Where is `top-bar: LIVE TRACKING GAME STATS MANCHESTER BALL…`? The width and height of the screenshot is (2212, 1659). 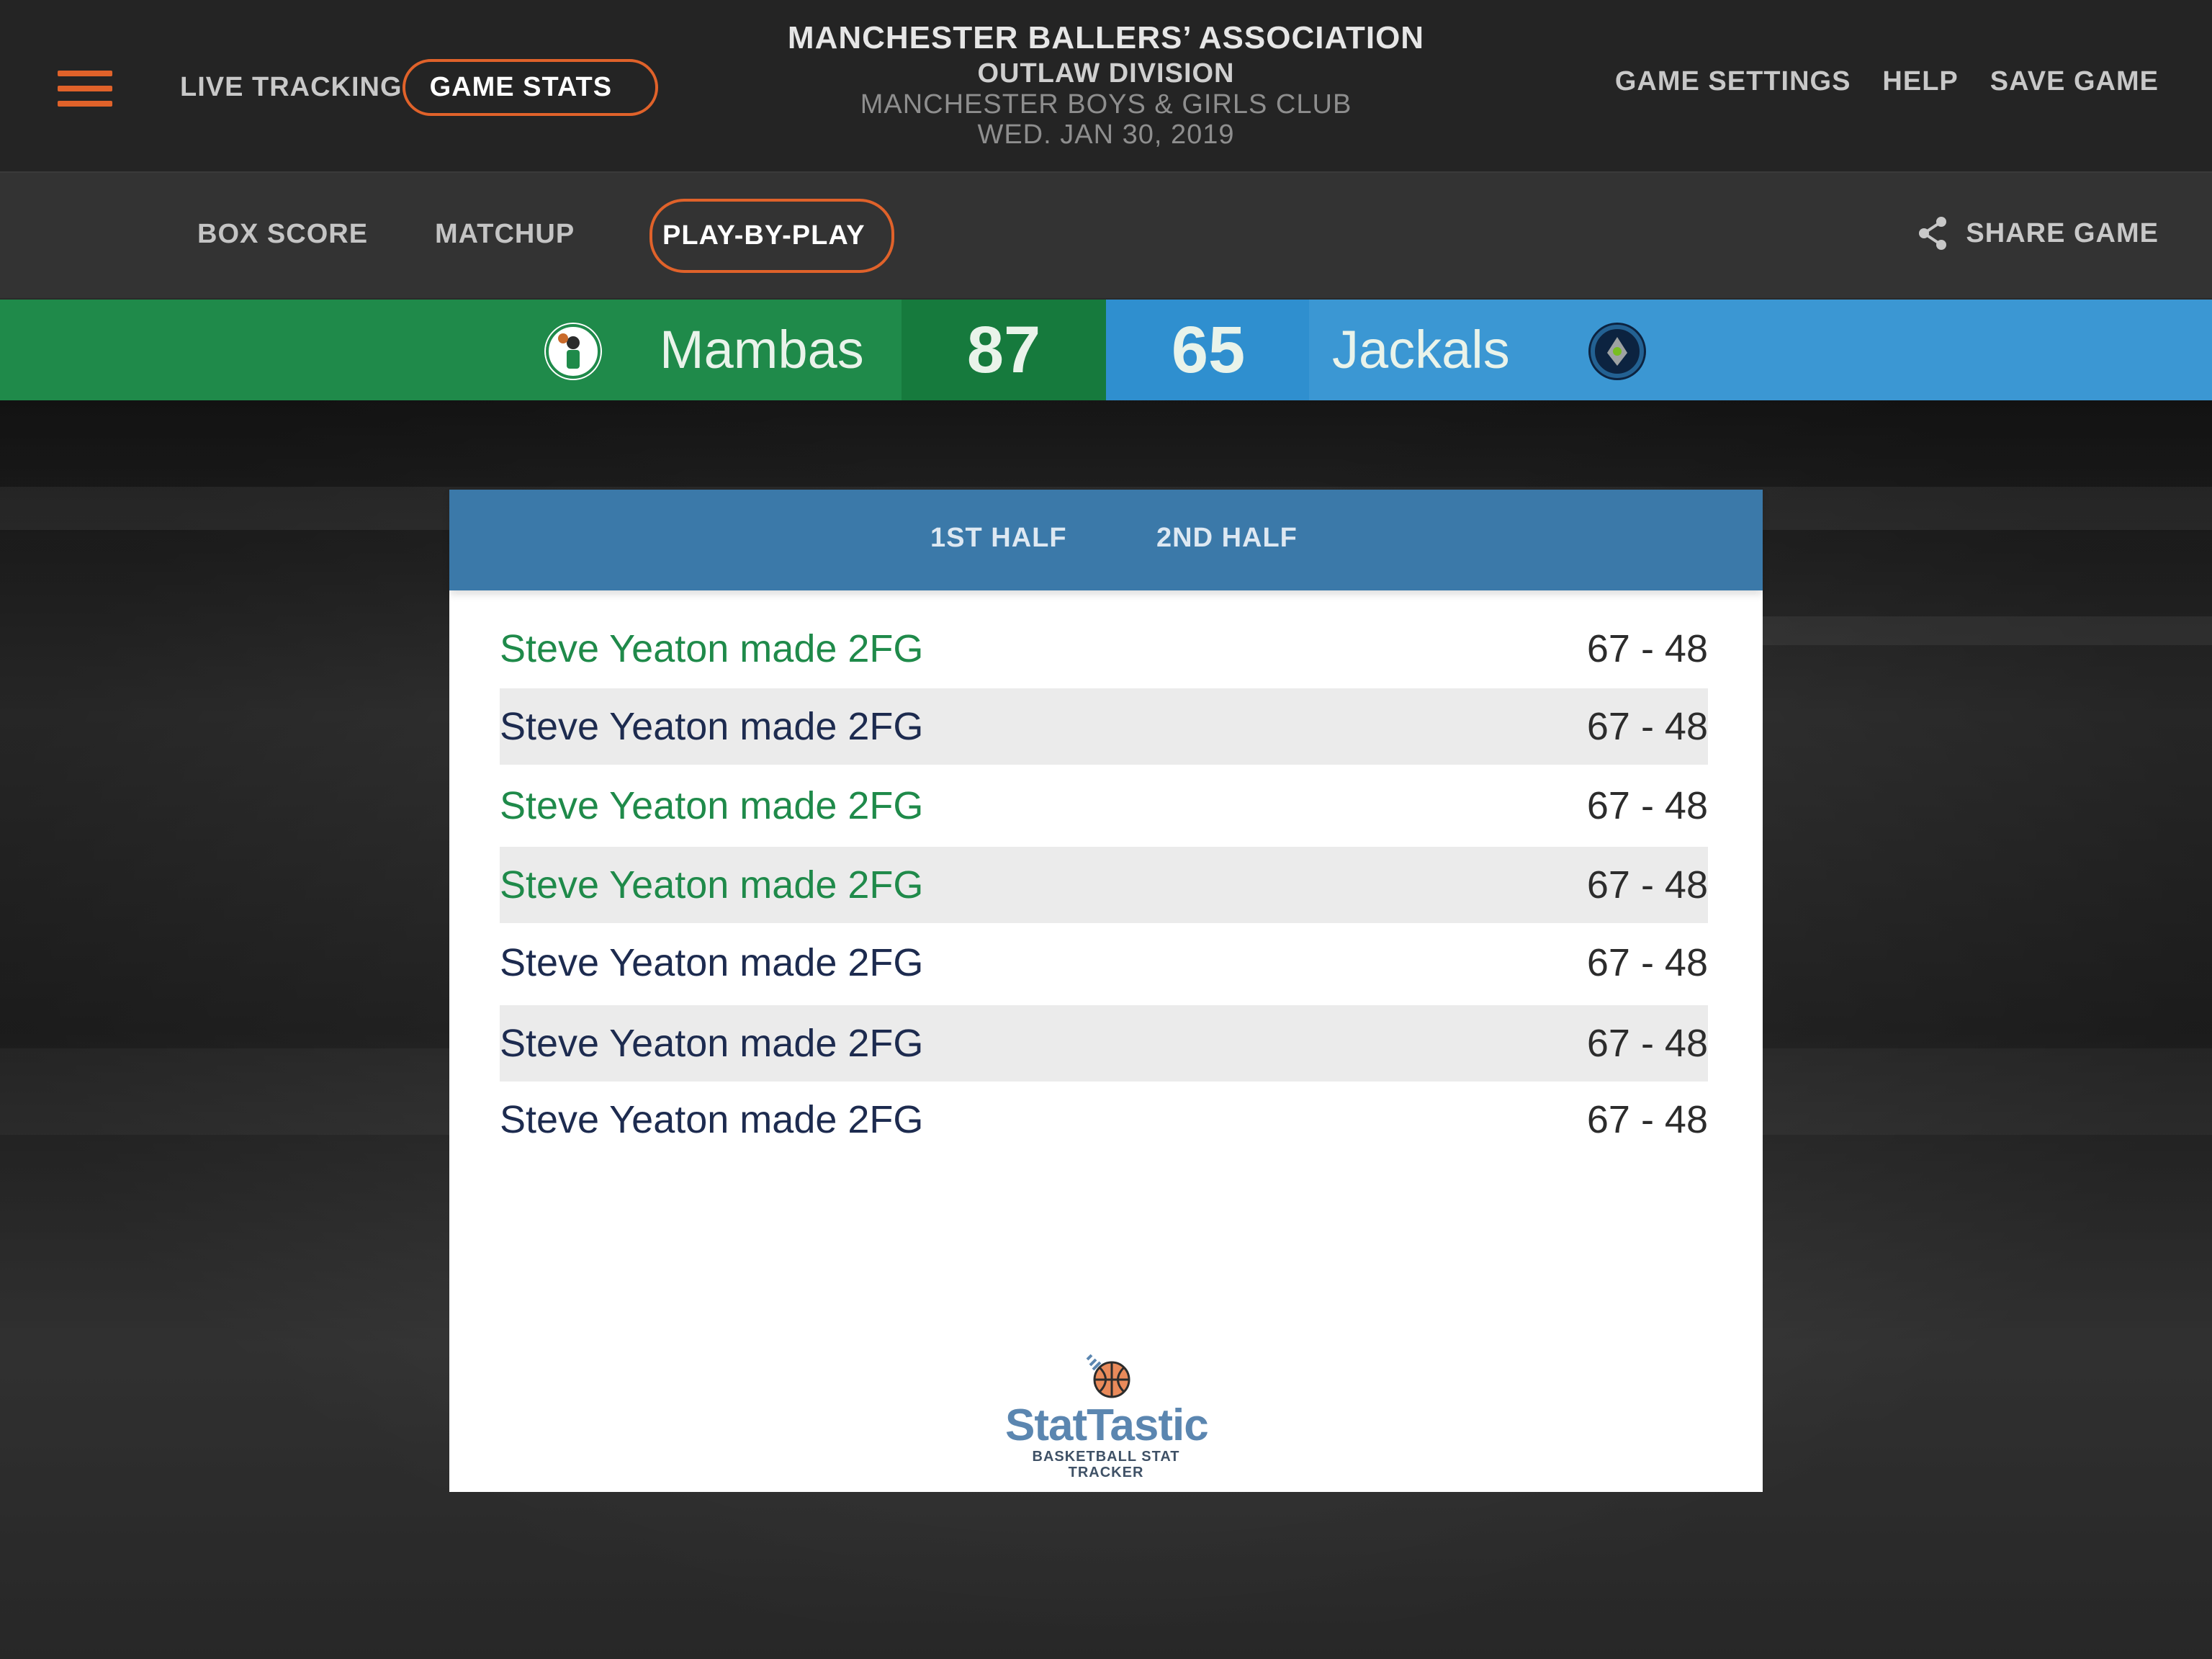 top-bar: LIVE TRACKING GAME STATS MANCHESTER BALL… is located at coordinates (1106, 87).